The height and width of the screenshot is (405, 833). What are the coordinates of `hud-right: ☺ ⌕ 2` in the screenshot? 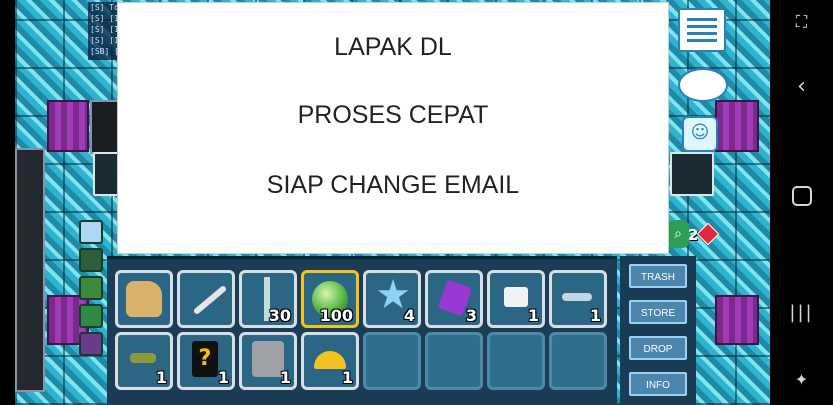 It's located at (697, 130).